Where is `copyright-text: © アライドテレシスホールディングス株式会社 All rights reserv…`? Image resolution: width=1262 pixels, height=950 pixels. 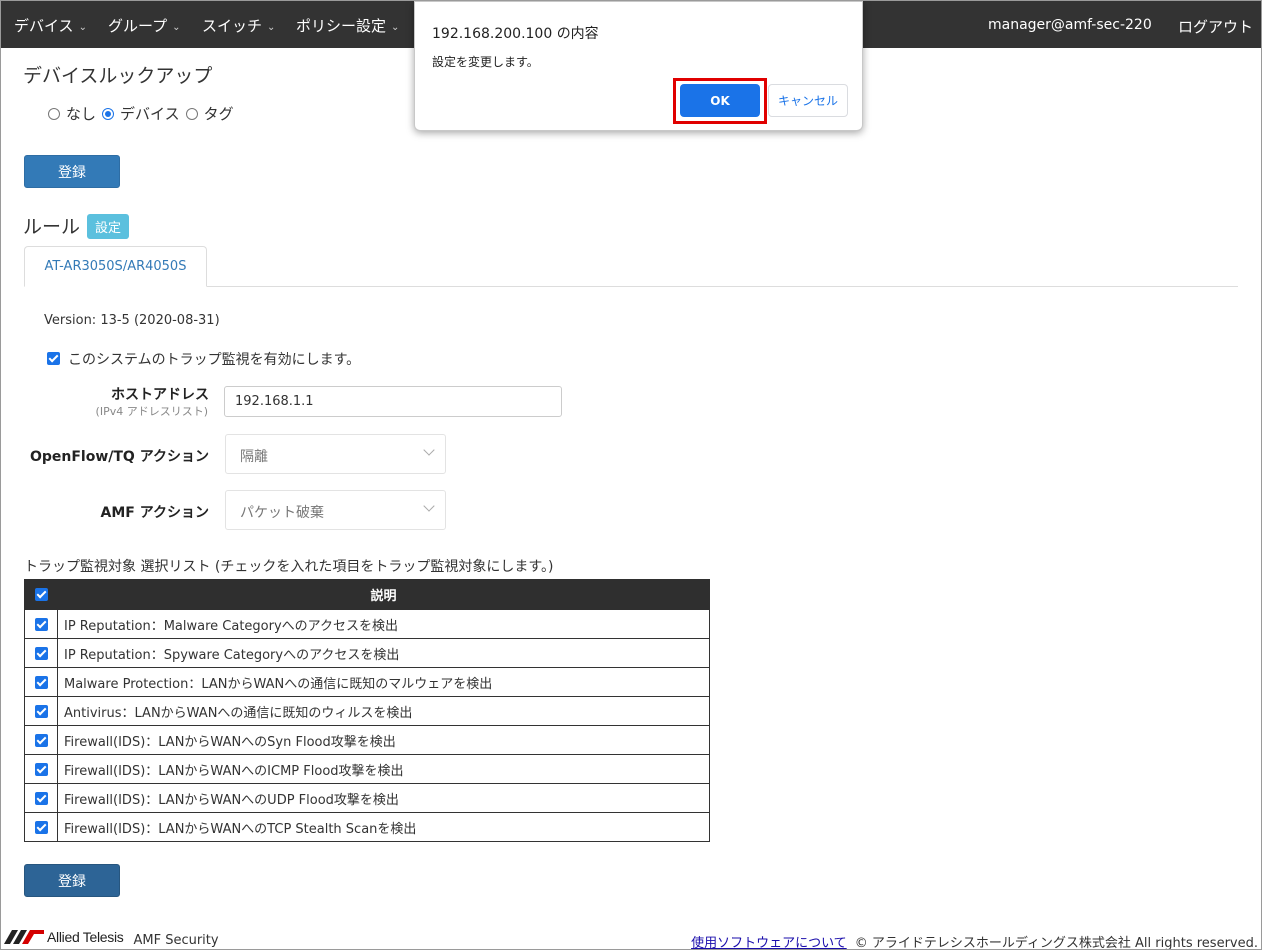
copyright-text: © アライドテレシスホールディングス株式会社 All rights reserv… is located at coordinates (1056, 943).